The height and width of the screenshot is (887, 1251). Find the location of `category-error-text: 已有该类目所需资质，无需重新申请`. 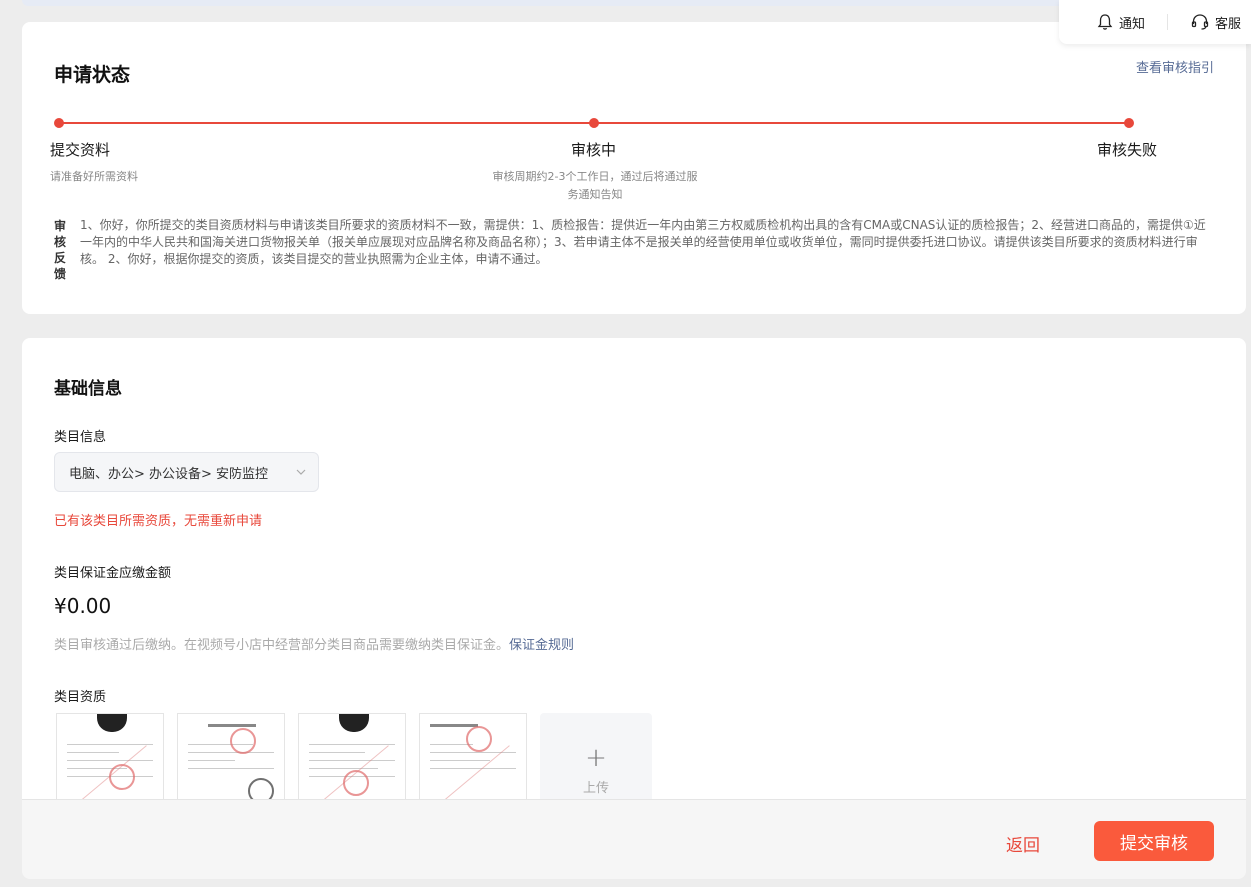

category-error-text: 已有该类目所需资质，无需重新申请 is located at coordinates (158, 521).